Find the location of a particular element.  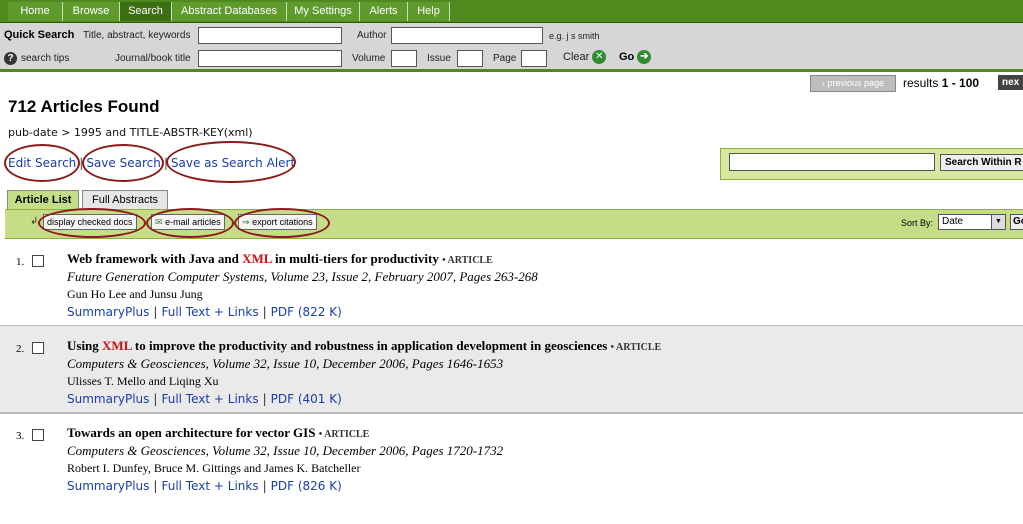

search-within-input is located at coordinates (832, 162).